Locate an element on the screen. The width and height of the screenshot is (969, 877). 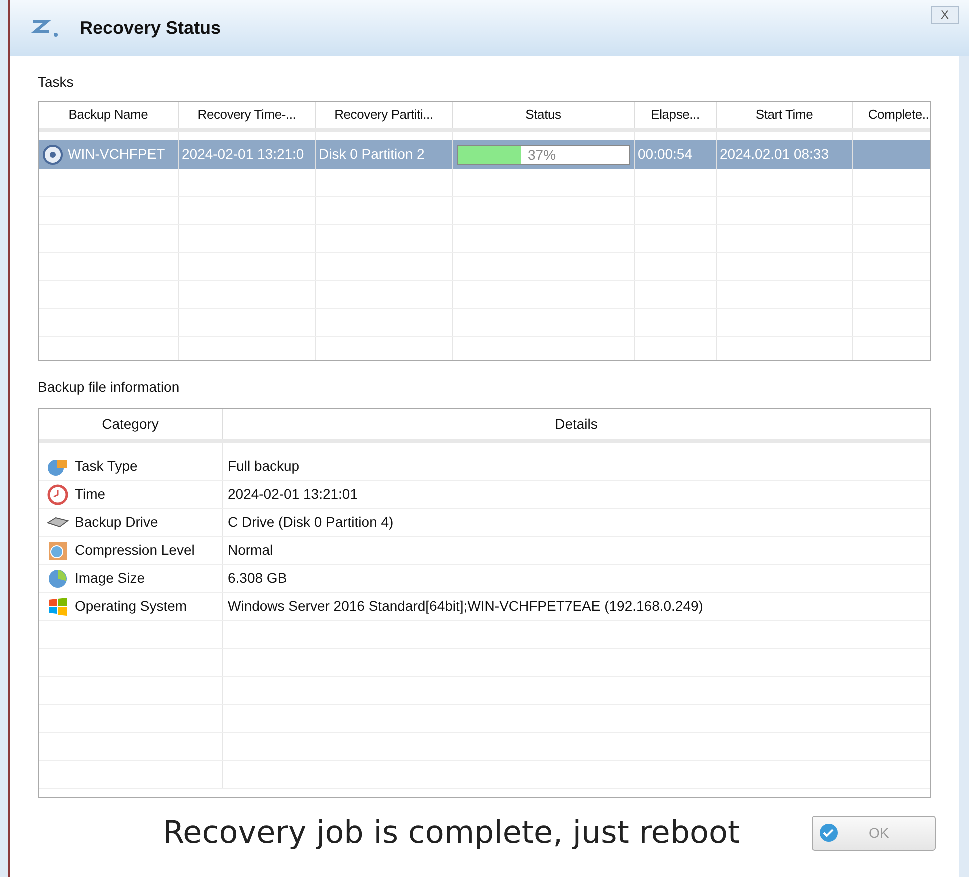
column-header: Category is located at coordinates (131, 424).